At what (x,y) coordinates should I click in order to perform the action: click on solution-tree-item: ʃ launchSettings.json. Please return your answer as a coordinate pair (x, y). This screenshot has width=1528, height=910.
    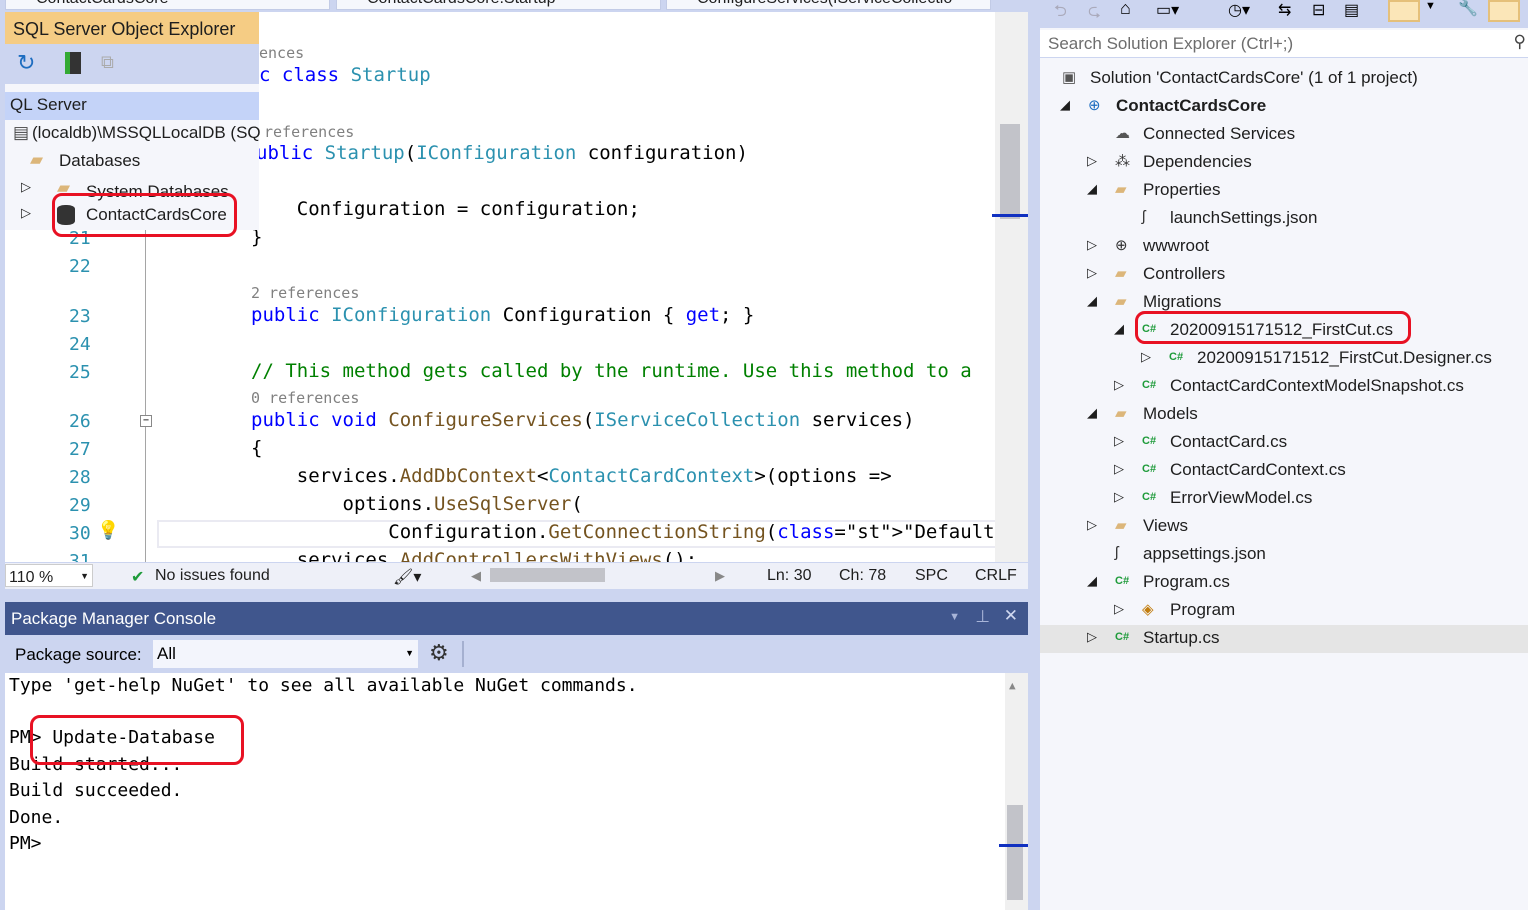
    Looking at the image, I should click on (1284, 219).